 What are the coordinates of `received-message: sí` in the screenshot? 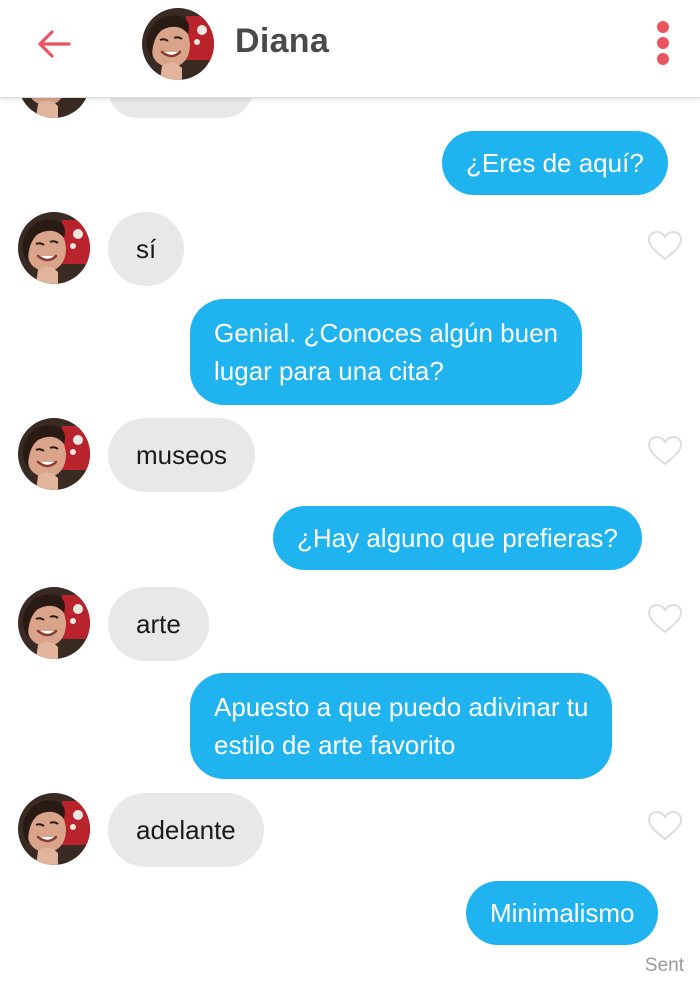 It's located at (146, 249).